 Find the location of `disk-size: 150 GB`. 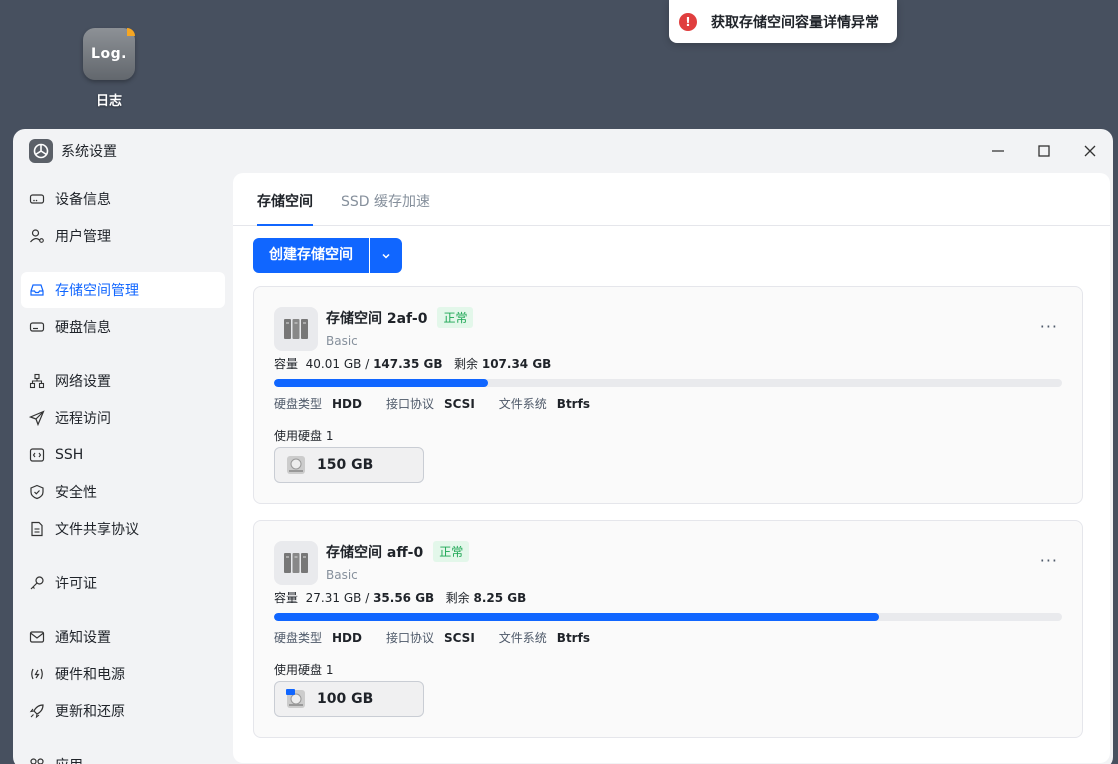

disk-size: 150 GB is located at coordinates (345, 465).